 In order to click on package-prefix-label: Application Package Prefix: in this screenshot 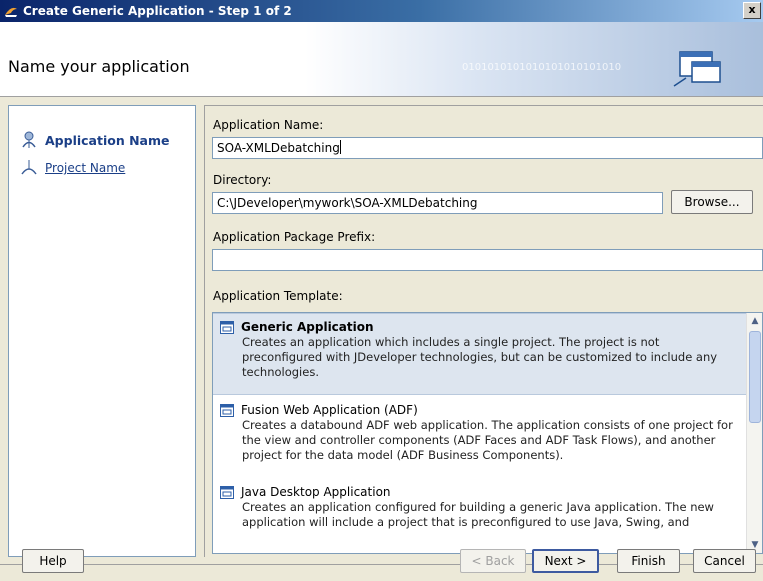, I will do `click(294, 237)`.